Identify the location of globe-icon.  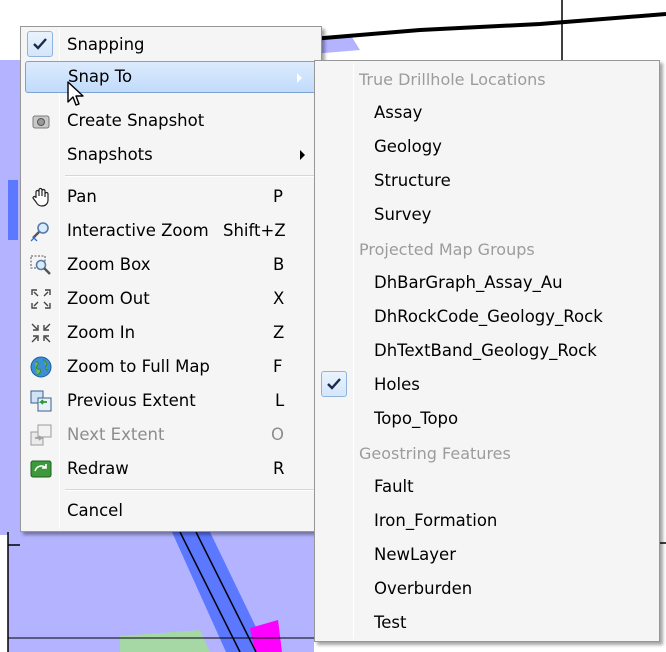
(41, 367).